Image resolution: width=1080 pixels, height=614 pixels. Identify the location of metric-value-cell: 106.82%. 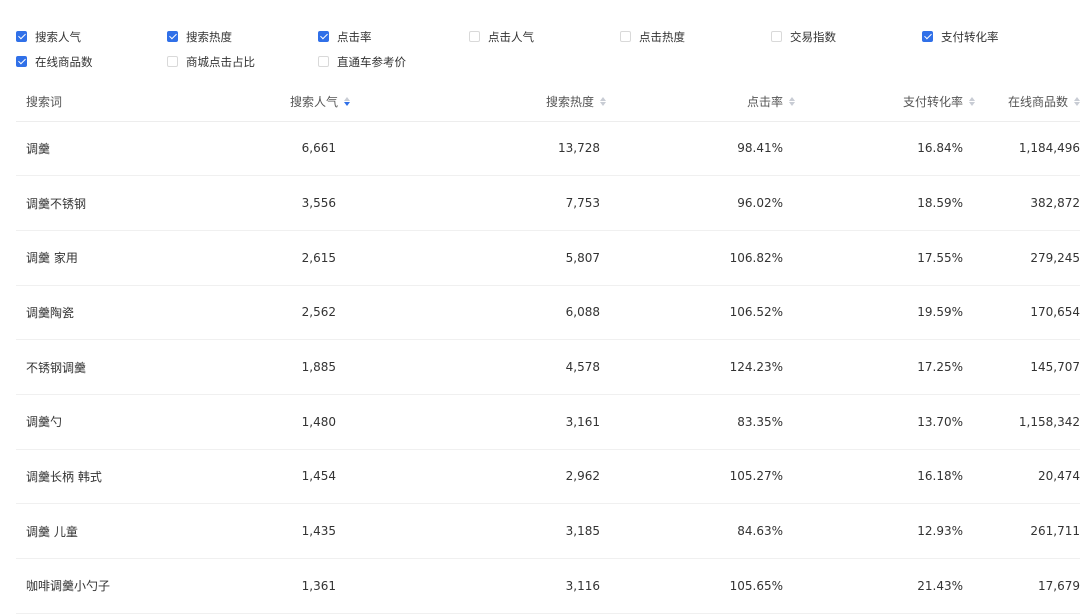
(700, 258).